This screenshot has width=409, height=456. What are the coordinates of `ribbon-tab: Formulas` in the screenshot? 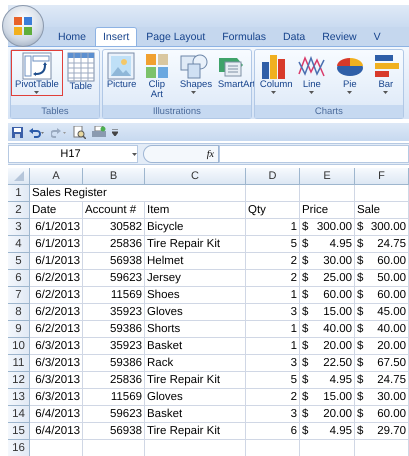 It's located at (244, 36).